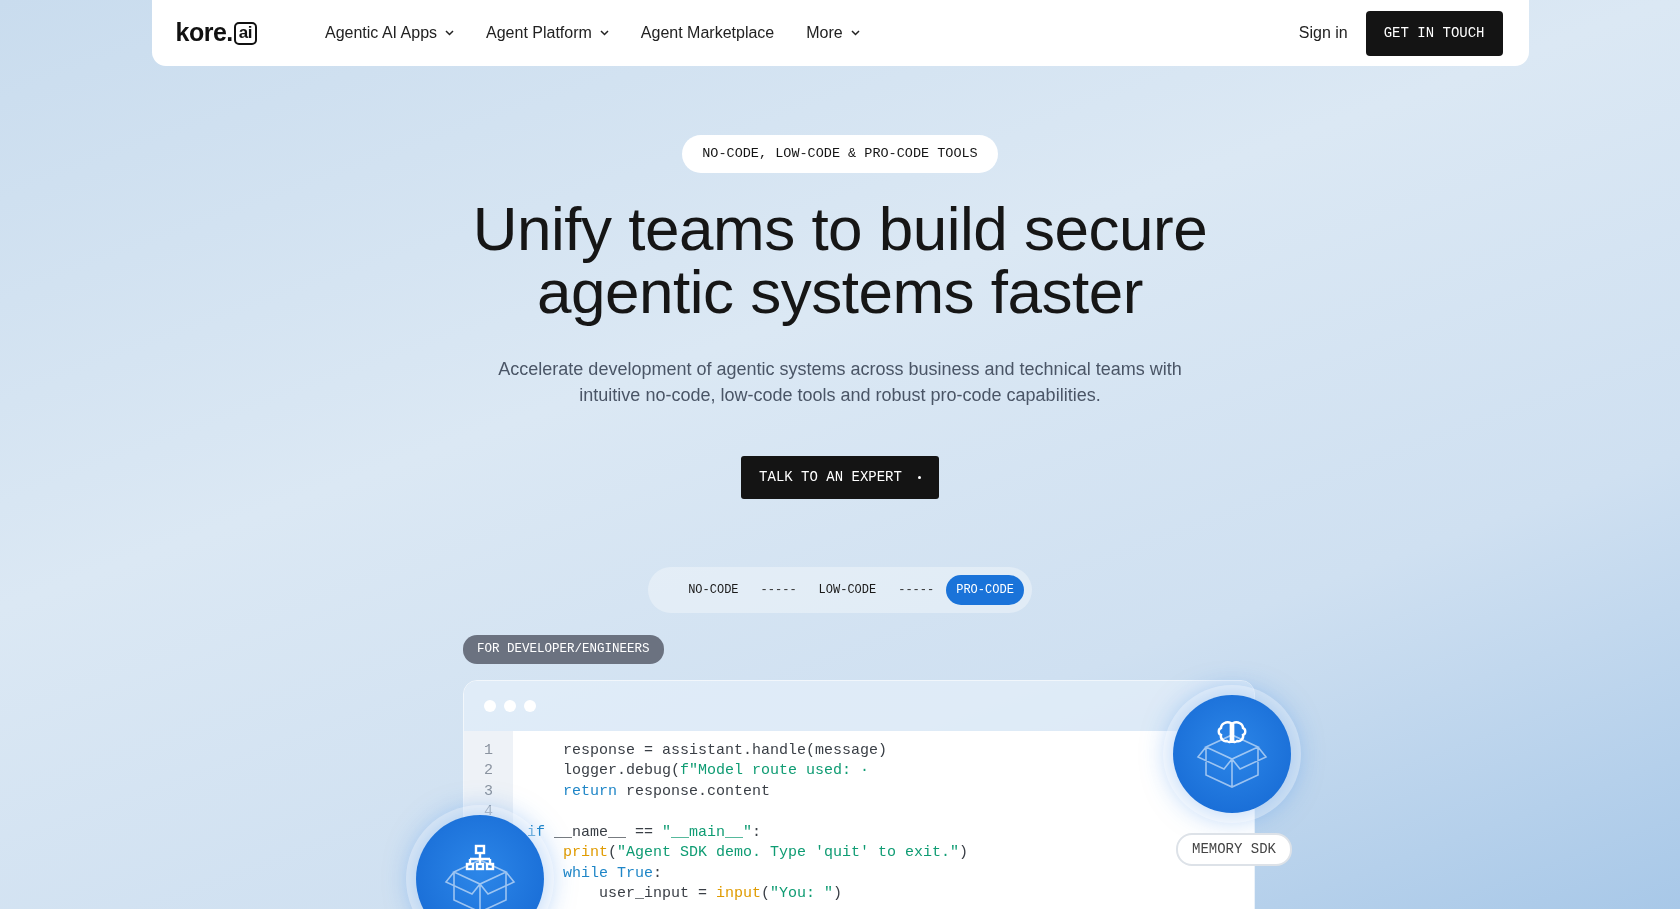 The image size is (1680, 909). What do you see at coordinates (716, 771) in the screenshot?
I see `code-line: logger.debug(f"Model route used: ·` at bounding box center [716, 771].